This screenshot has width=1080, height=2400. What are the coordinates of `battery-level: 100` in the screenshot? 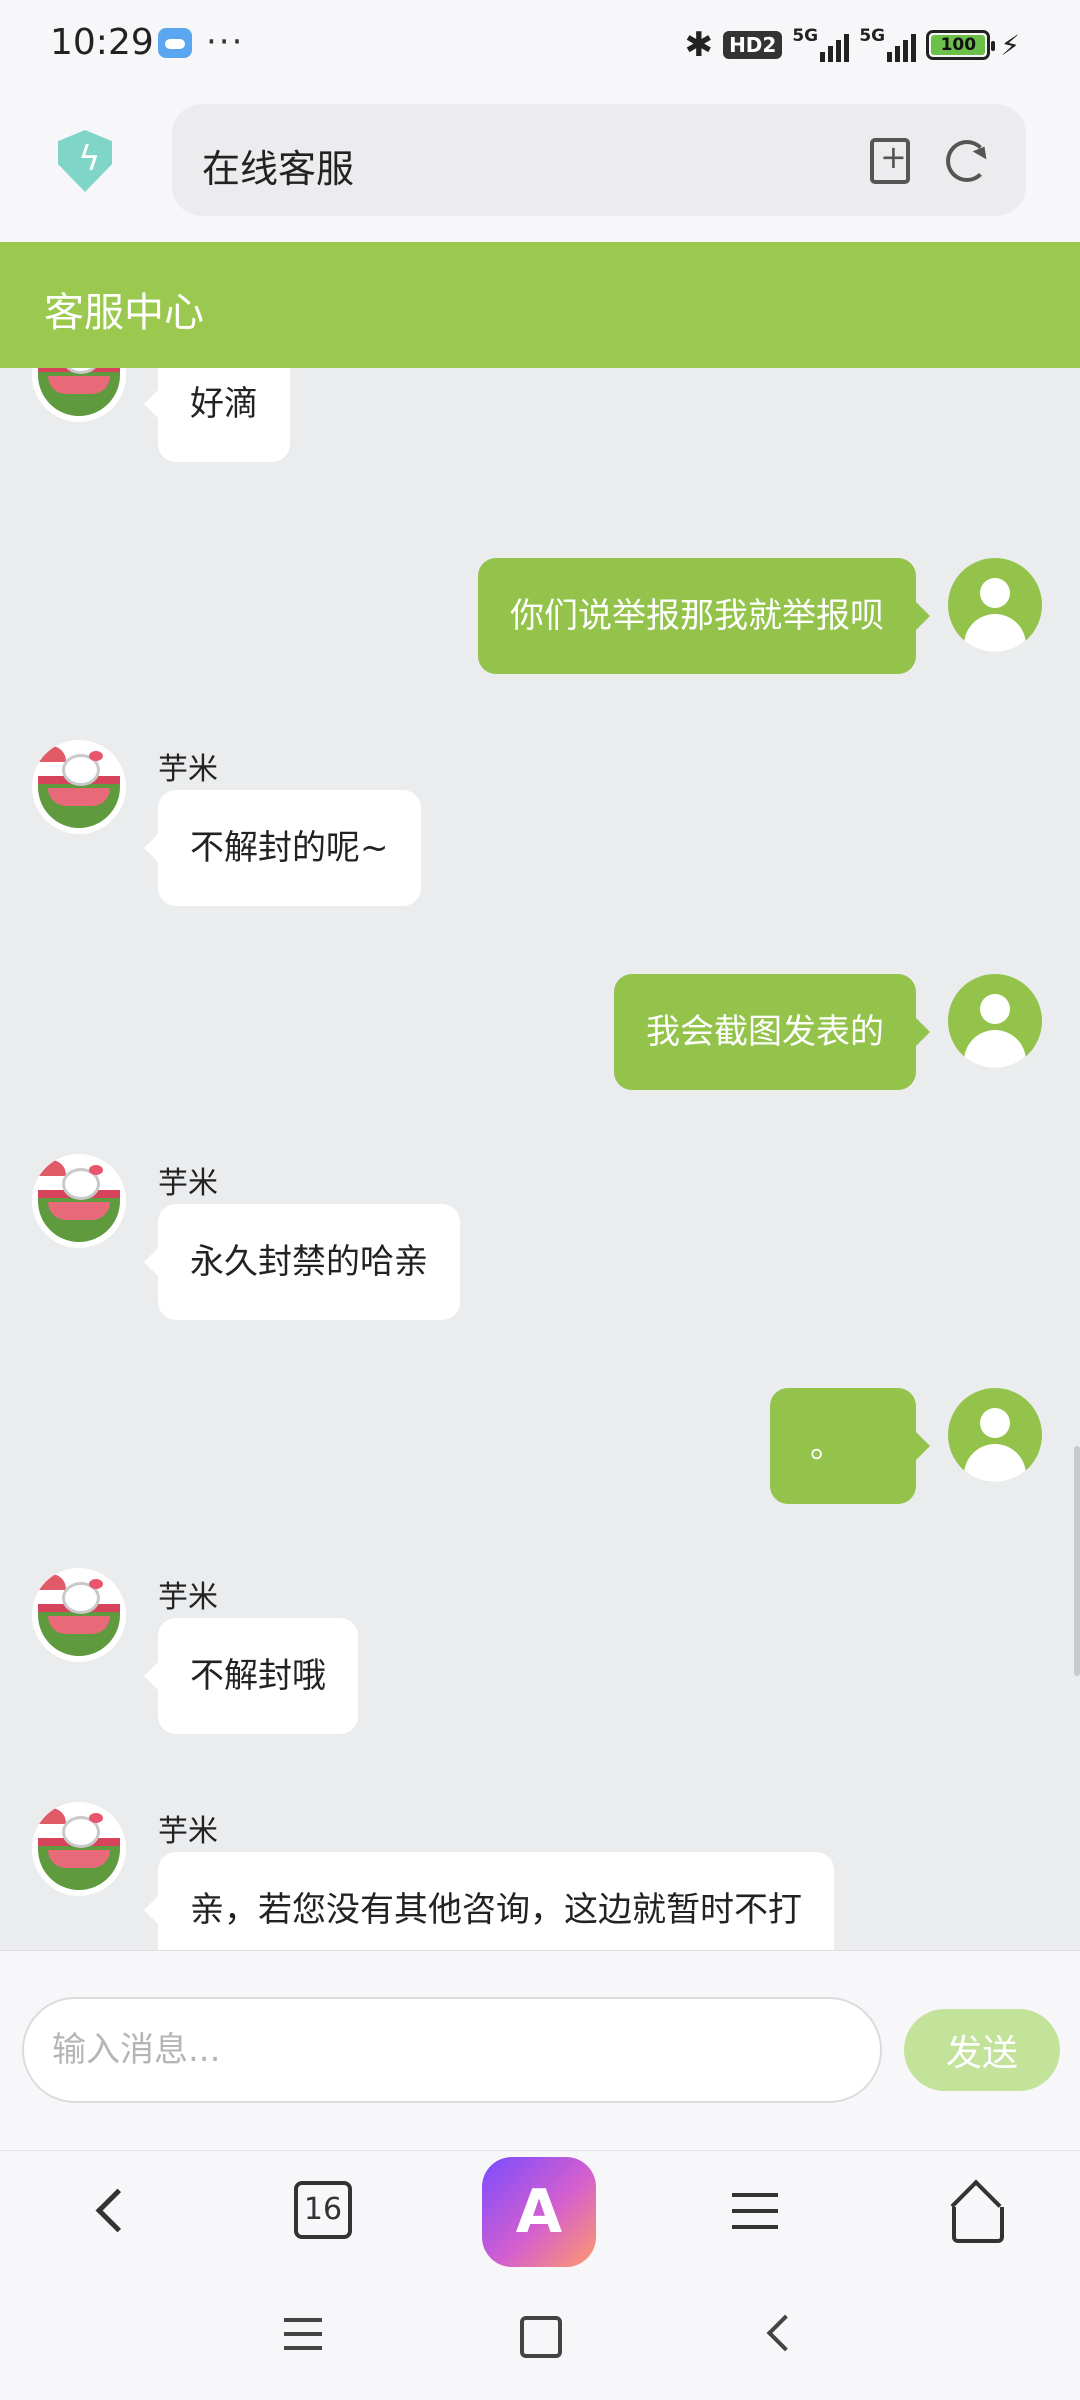 It's located at (958, 45).